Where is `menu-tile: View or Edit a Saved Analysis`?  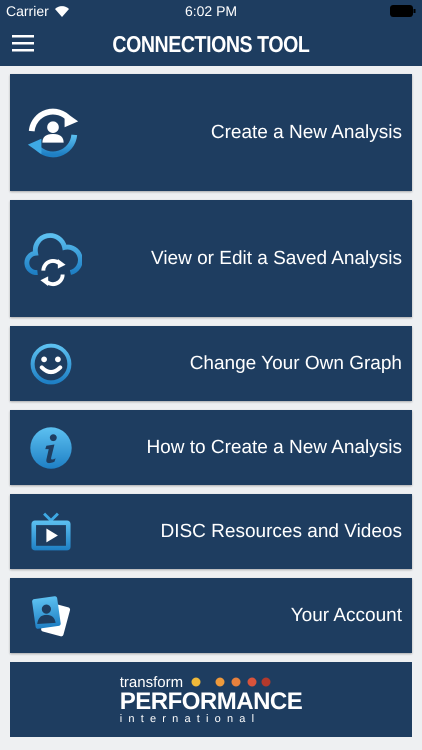
menu-tile: View or Edit a Saved Analysis is located at coordinates (211, 258).